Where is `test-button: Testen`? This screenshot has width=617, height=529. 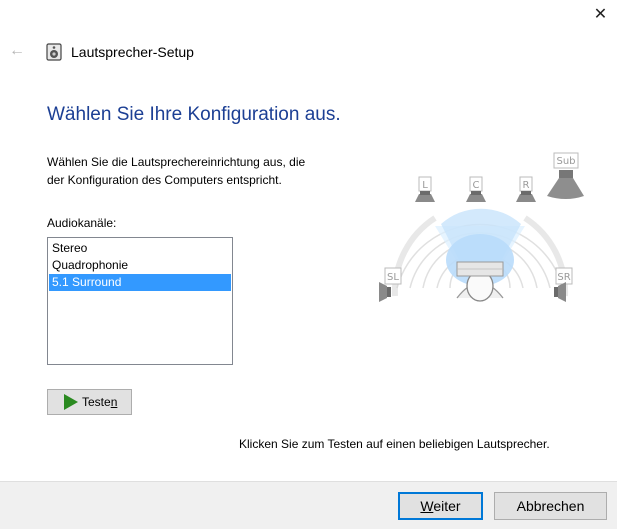
test-button: Testen is located at coordinates (89, 402).